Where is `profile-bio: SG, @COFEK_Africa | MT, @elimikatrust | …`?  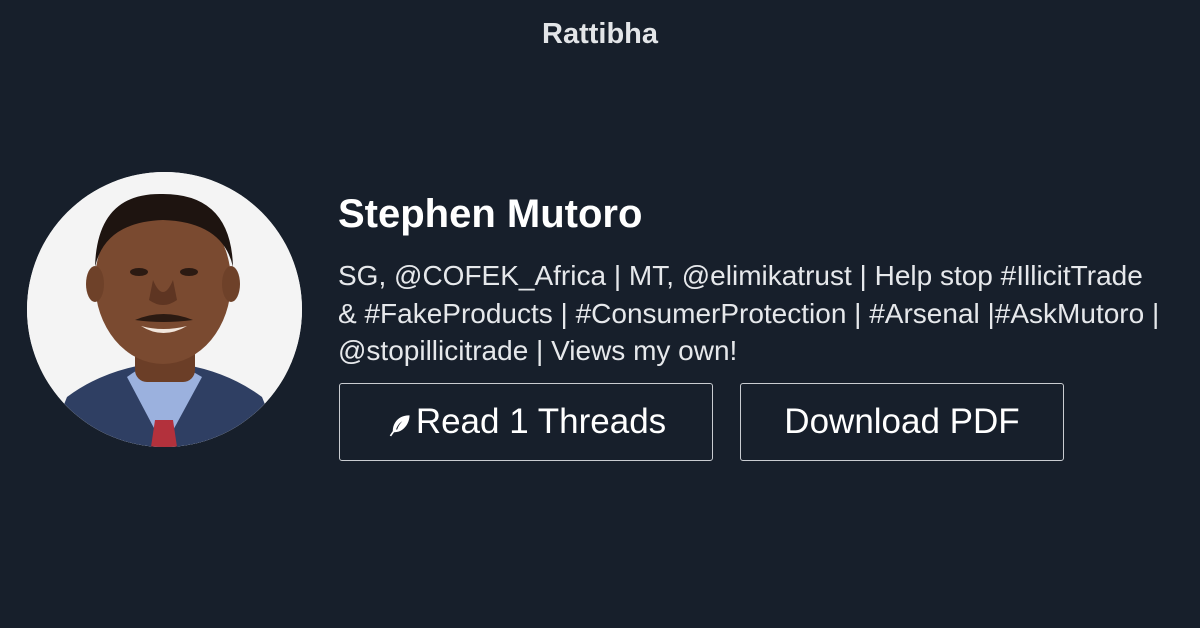
profile-bio: SG, @COFEK_Africa | MT, @elimikatrust | … is located at coordinates (749, 313).